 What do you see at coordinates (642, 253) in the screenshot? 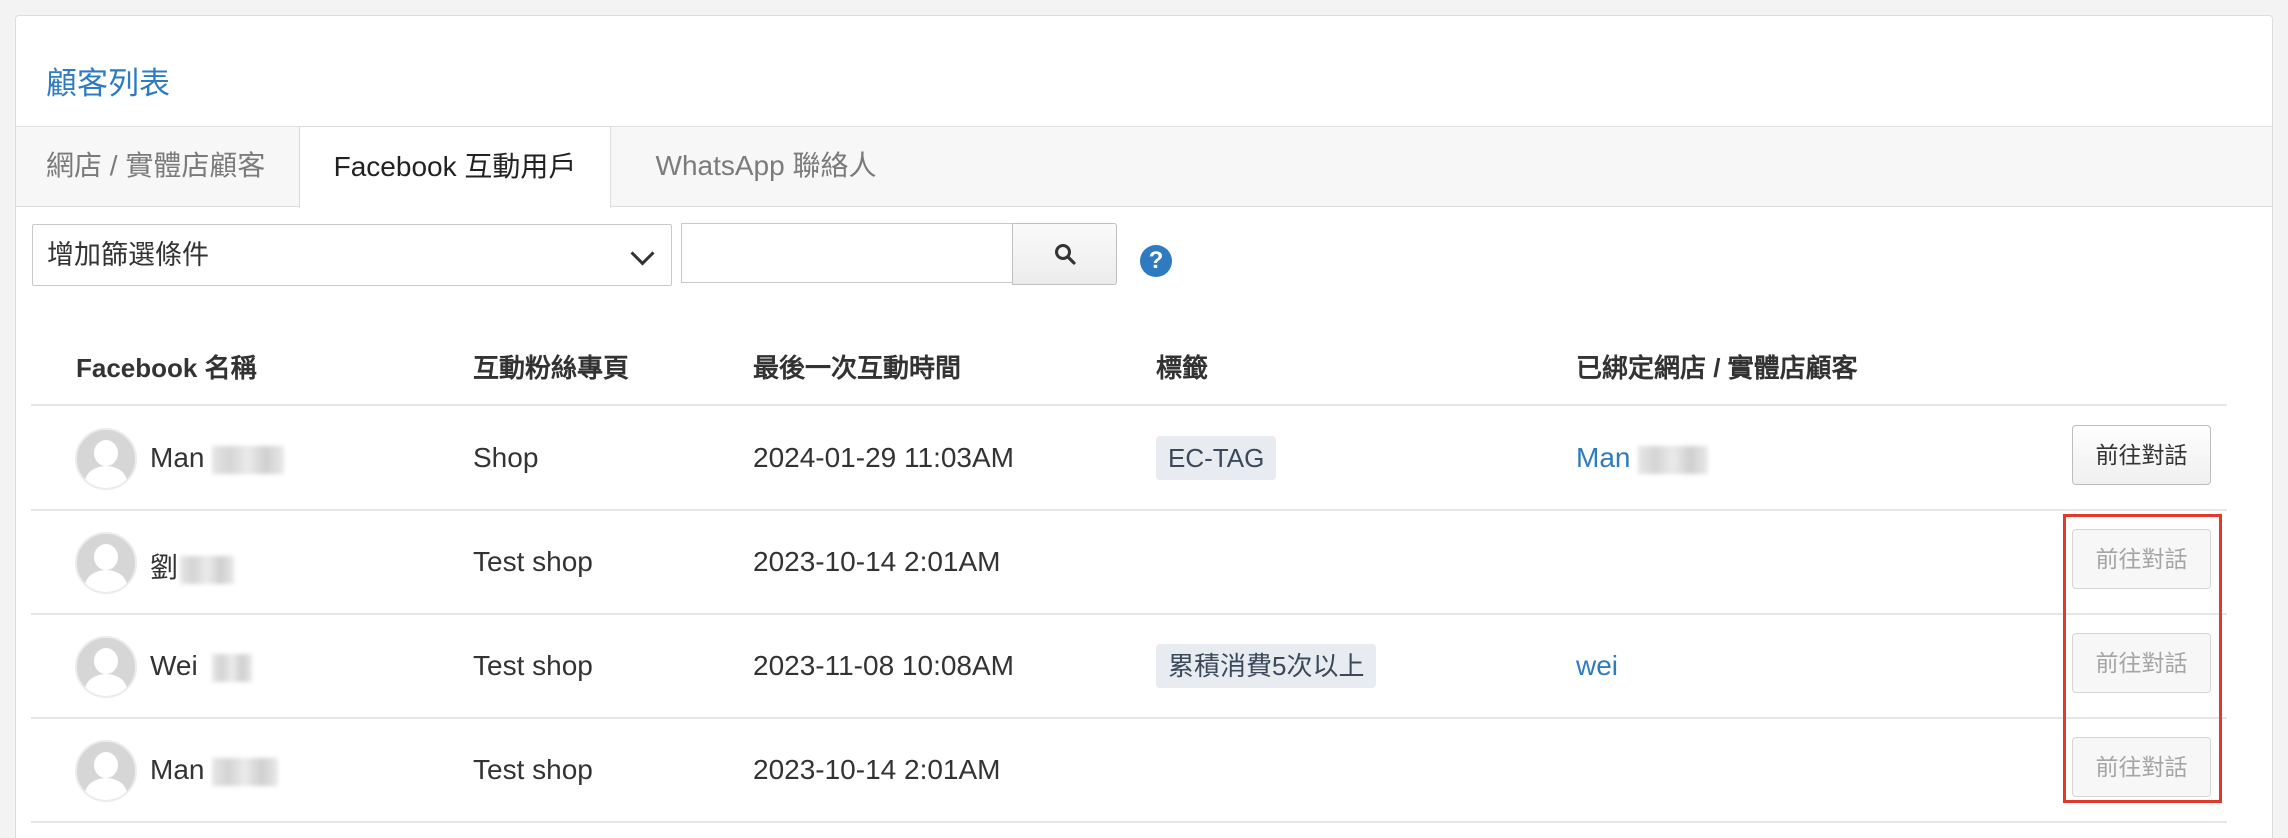
I see `chevron-down-icon` at bounding box center [642, 253].